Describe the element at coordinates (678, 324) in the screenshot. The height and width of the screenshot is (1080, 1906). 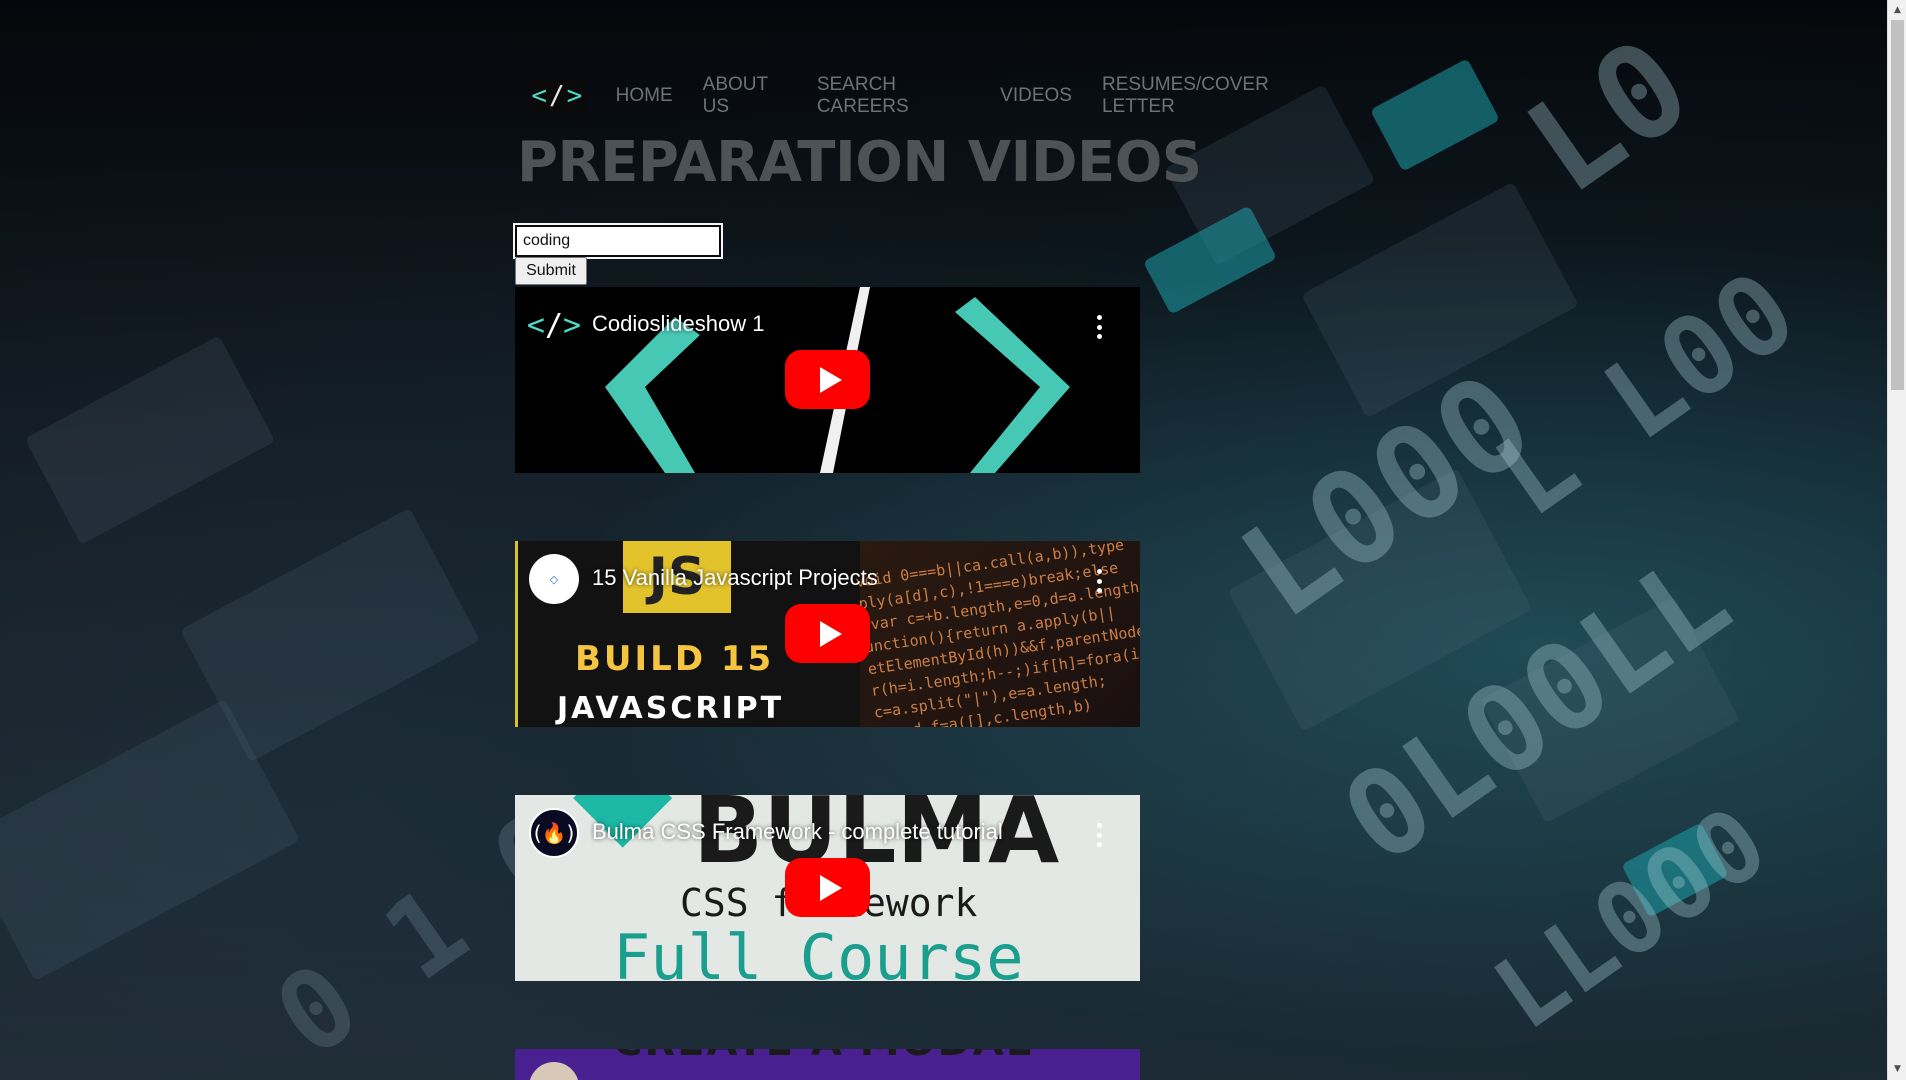
I see `video-title: Codioslideshow 1` at that location.